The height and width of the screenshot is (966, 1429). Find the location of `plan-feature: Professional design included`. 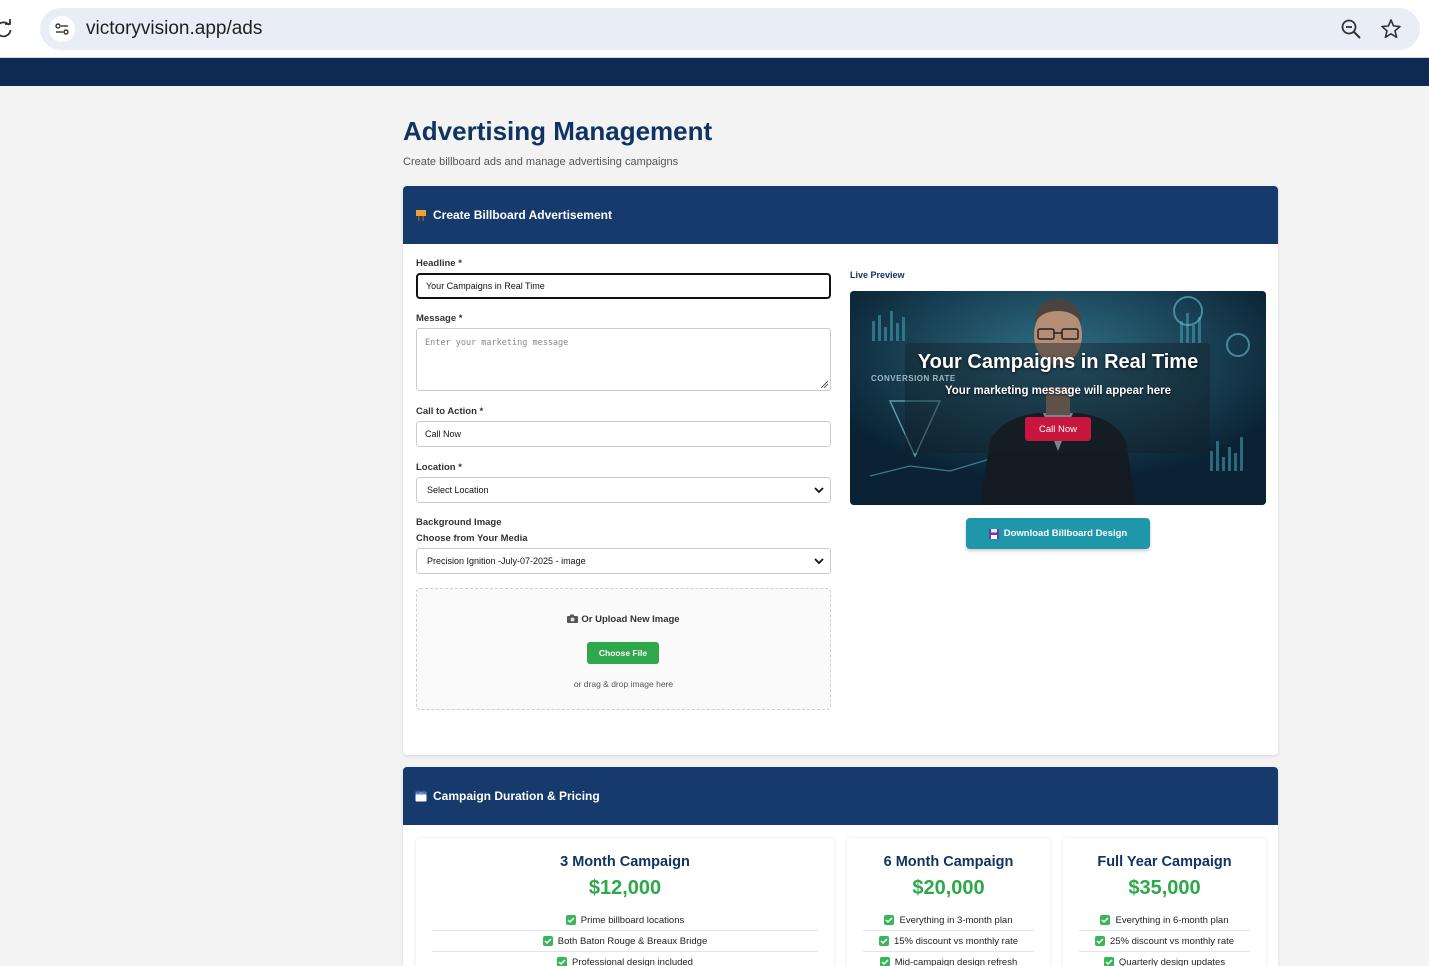

plan-feature: Professional design included is located at coordinates (625, 959).